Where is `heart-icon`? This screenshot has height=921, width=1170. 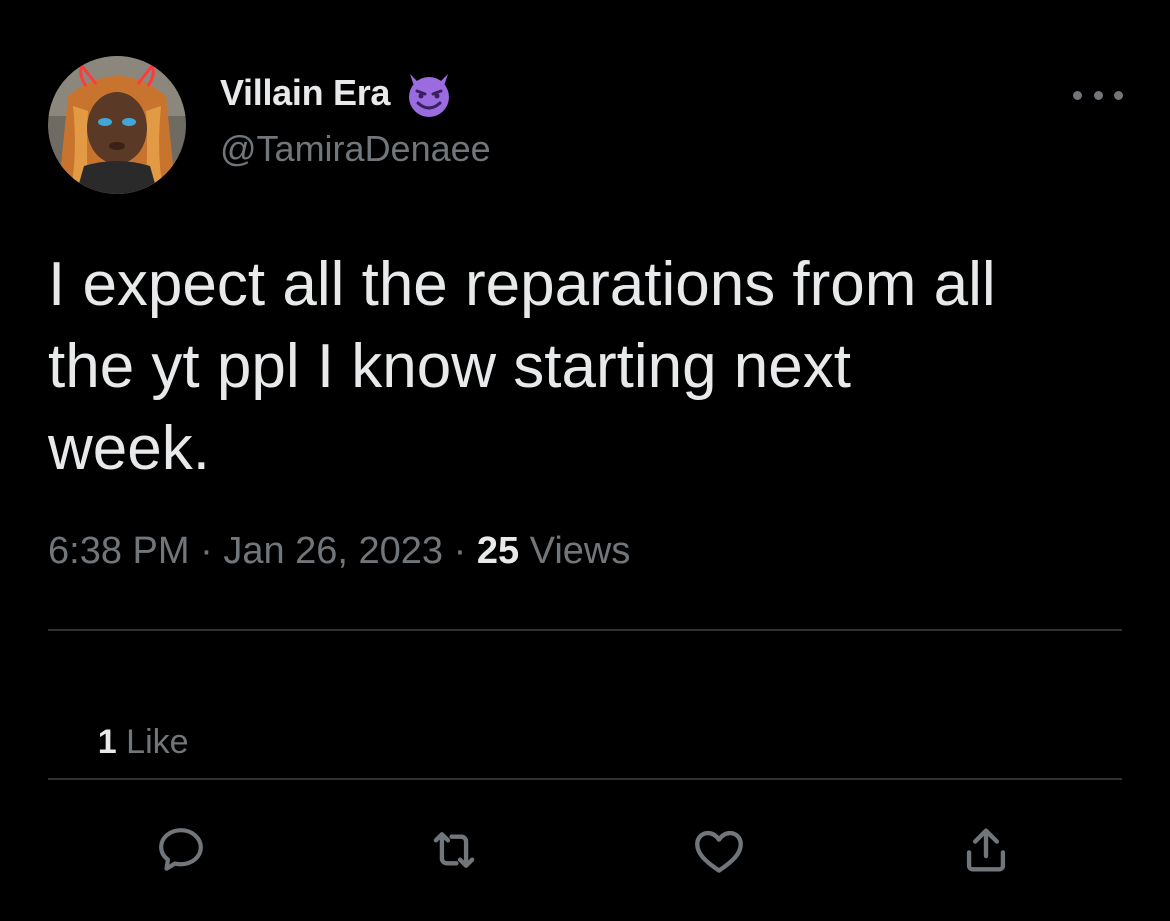 heart-icon is located at coordinates (719, 851).